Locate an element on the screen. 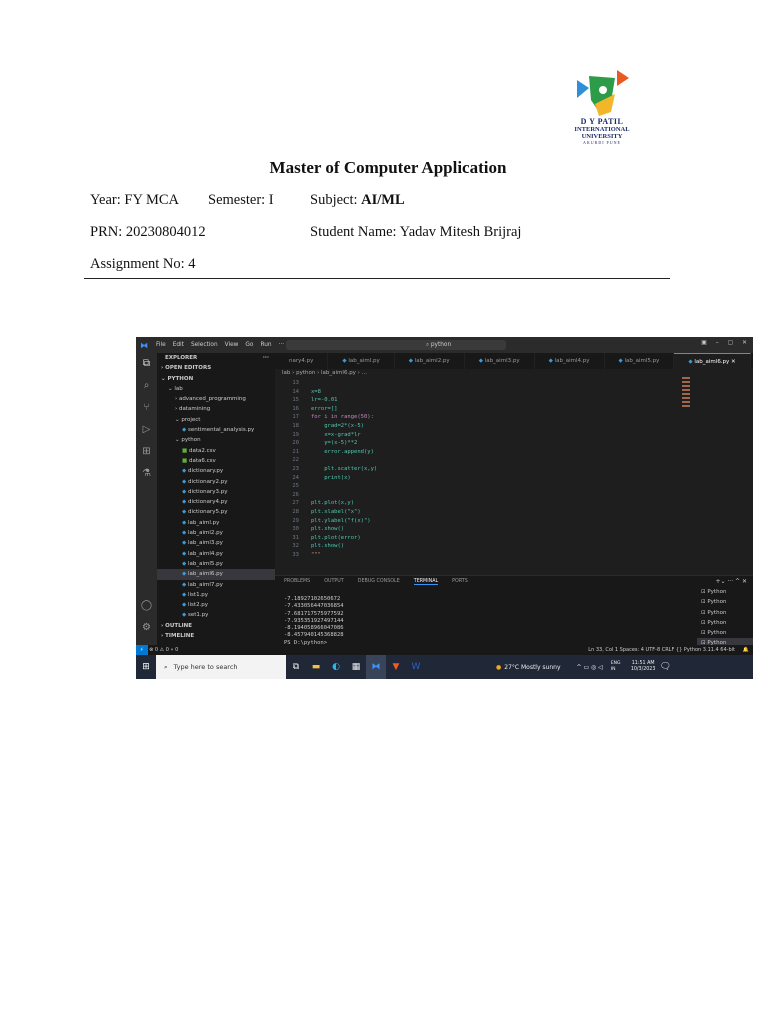 This screenshot has height=1024, width=768. line-number: 29 is located at coordinates (295, 520).